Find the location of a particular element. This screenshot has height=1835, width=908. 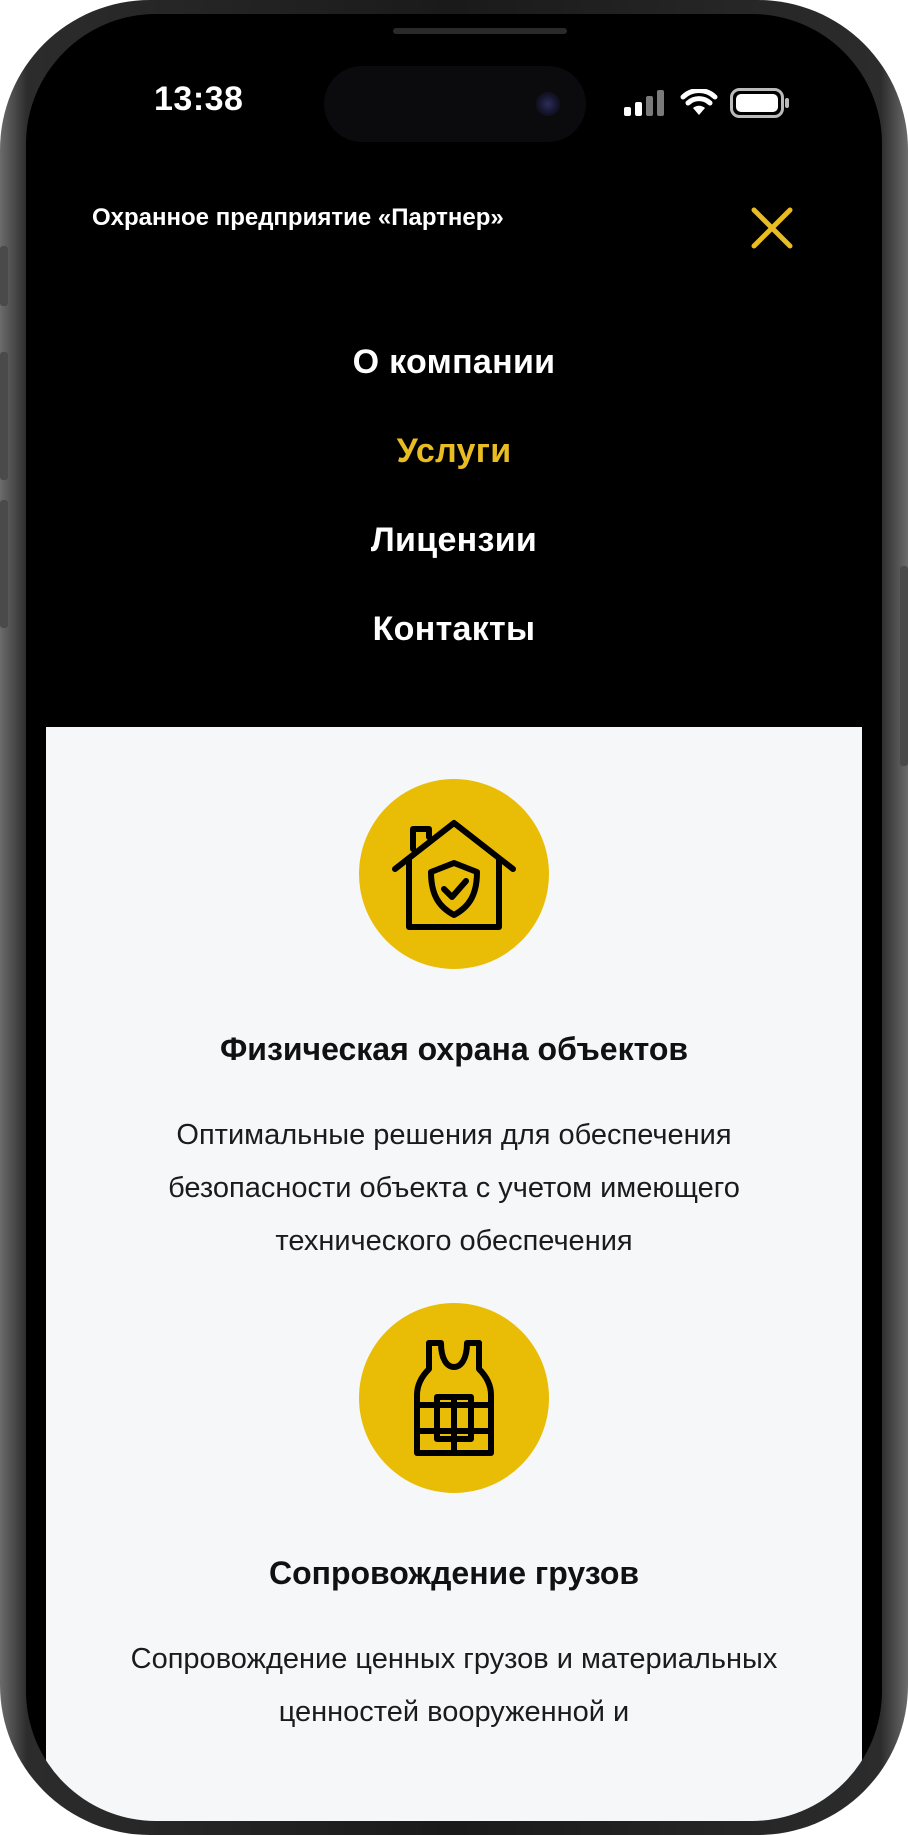

phone-volume-up-button is located at coordinates (4, 416).